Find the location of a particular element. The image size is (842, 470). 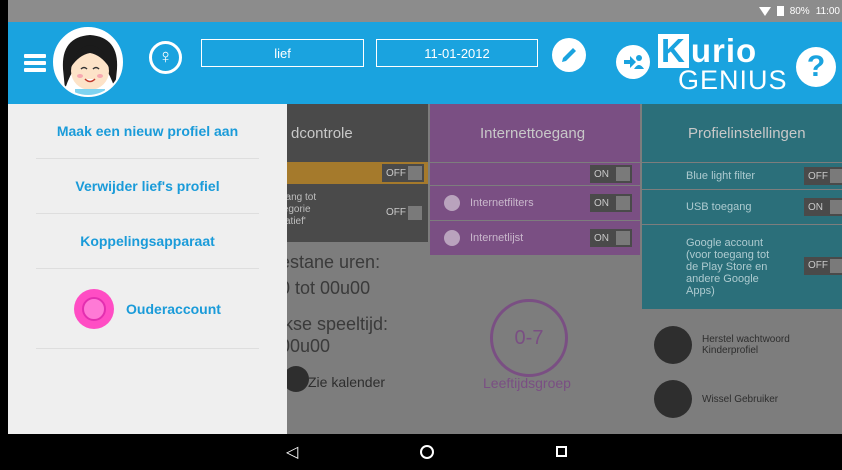

girl-avatar-icon is located at coordinates (88, 62).